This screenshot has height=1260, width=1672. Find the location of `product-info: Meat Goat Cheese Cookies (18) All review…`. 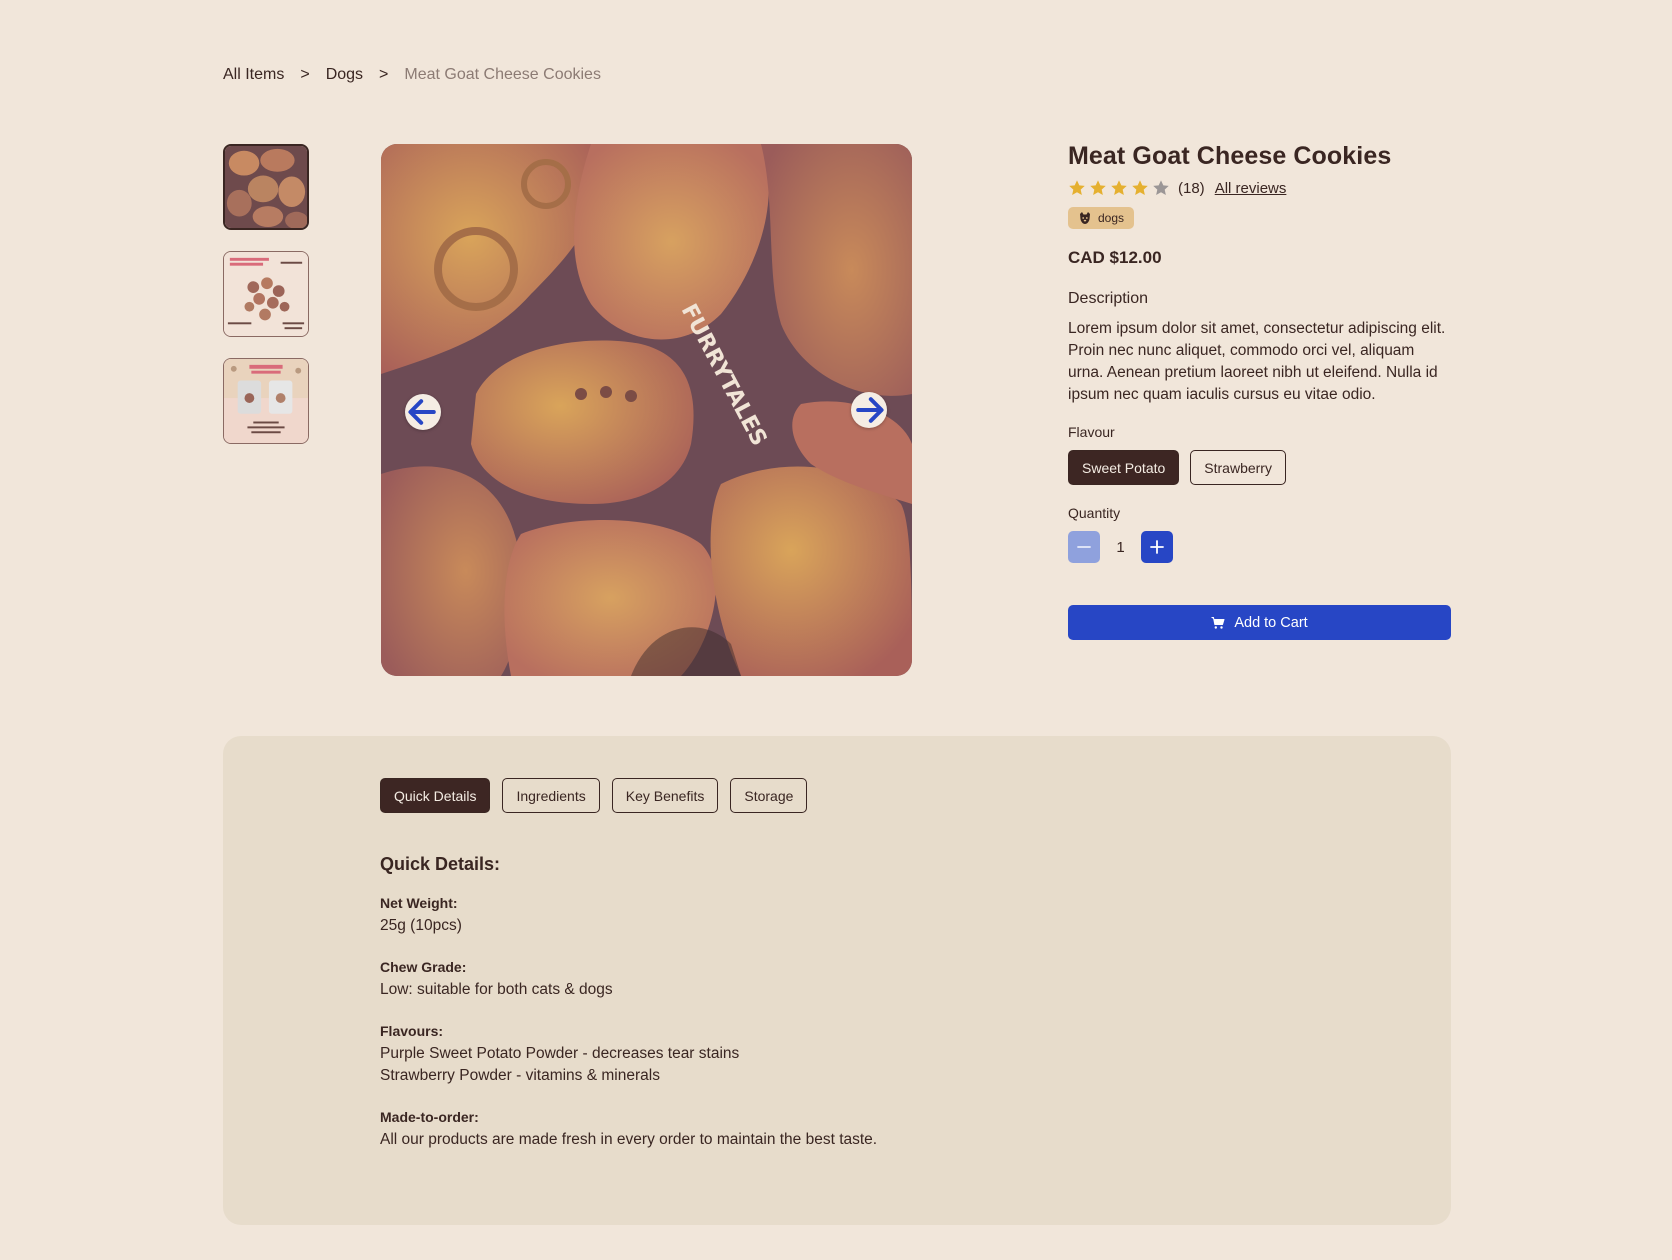

product-info: Meat Goat Cheese Cookies (18) All review… is located at coordinates (1259, 391).